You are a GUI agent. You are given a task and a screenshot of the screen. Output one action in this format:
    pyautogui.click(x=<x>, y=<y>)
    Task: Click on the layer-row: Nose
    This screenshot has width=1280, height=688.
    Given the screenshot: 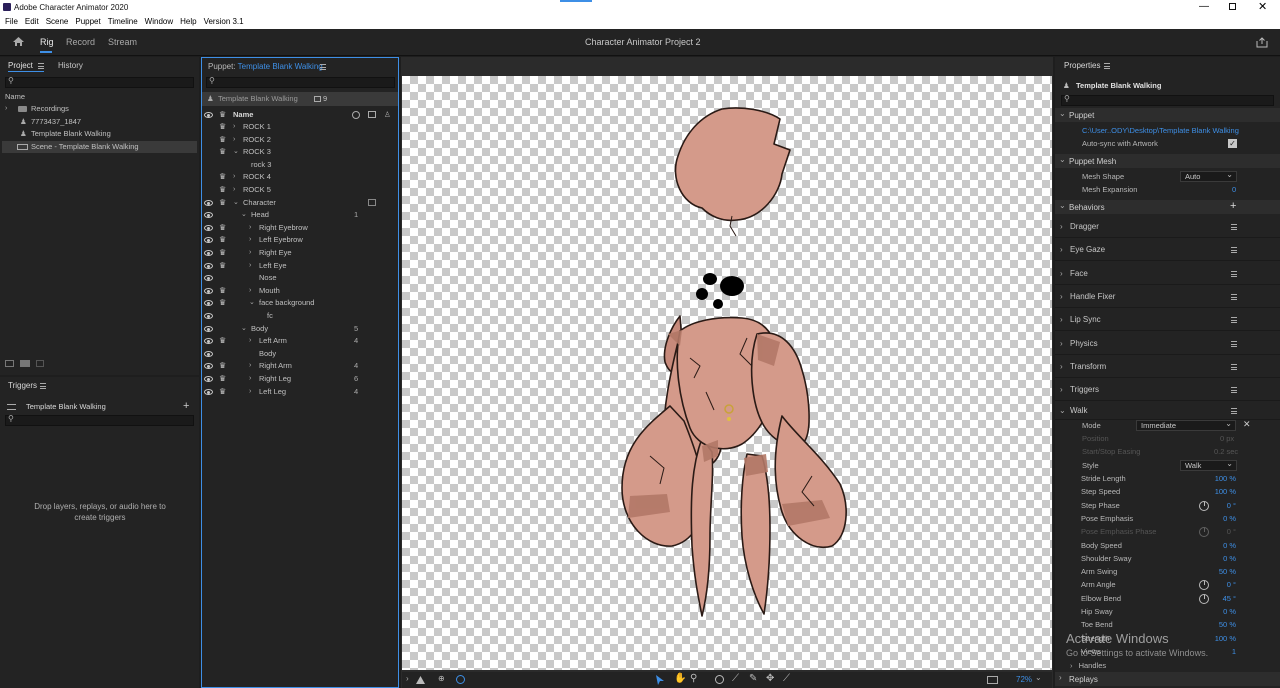 What is the action you would take?
    pyautogui.click(x=300, y=278)
    